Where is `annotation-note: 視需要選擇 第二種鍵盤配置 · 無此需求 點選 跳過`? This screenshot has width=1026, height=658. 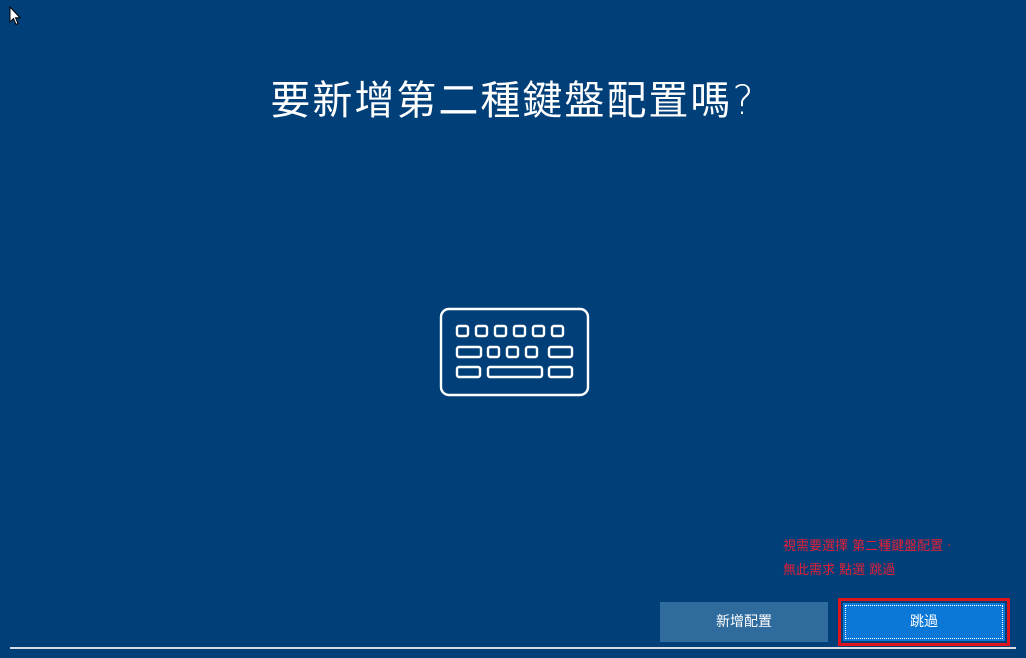 annotation-note: 視需要選擇 第二種鍵盤配置 · 無此需求 點選 跳過 is located at coordinates (867, 559).